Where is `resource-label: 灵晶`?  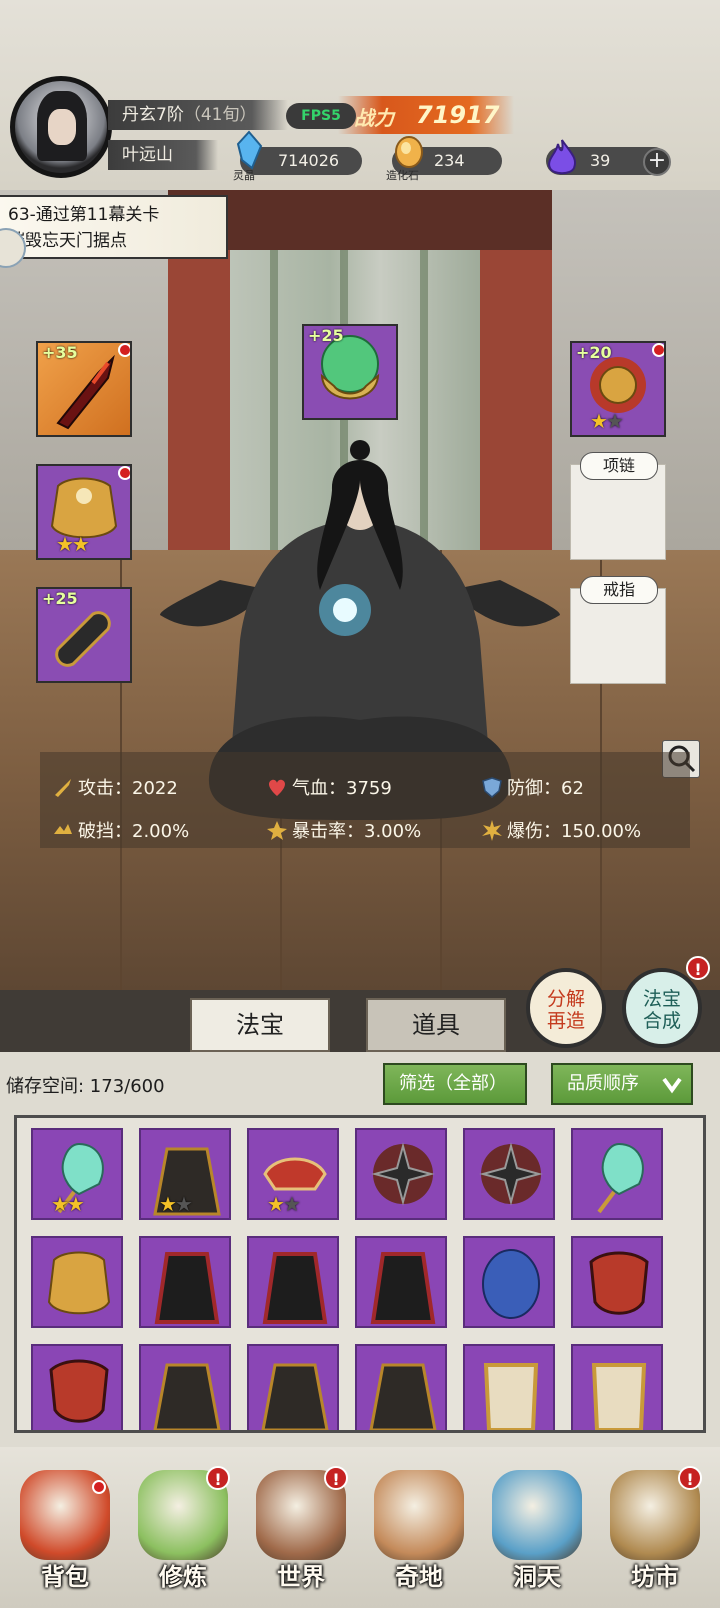
resource-label: 灵晶 is located at coordinates (244, 175).